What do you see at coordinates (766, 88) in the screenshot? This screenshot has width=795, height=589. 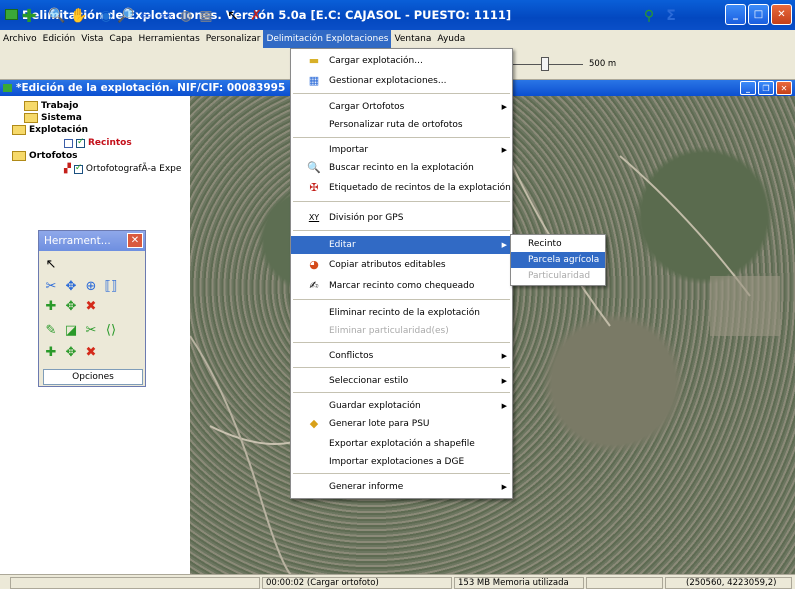 I see `doc-restore-button: ❐` at bounding box center [766, 88].